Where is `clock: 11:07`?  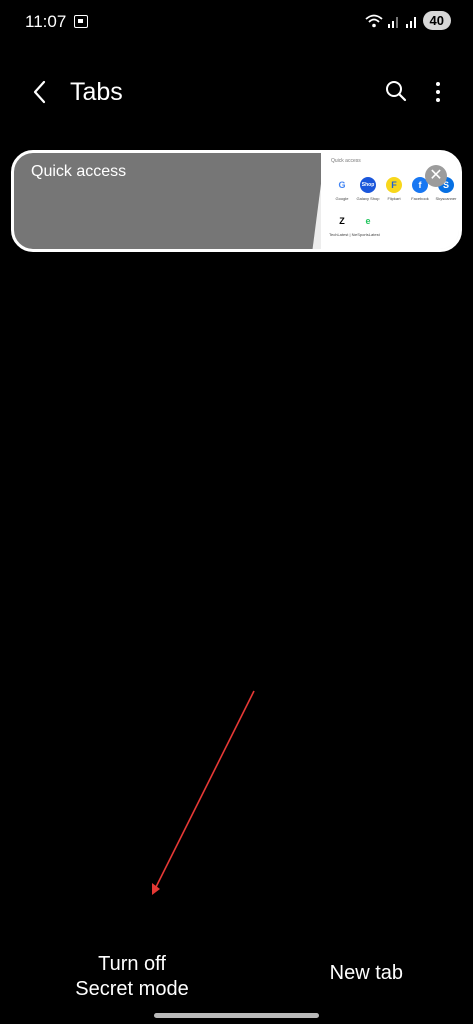
clock: 11:07 is located at coordinates (46, 21).